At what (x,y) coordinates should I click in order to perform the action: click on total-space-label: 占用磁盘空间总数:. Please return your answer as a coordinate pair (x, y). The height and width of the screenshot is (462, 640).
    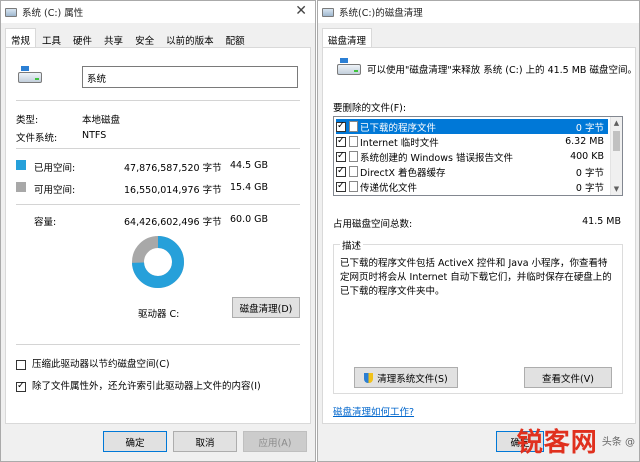
    Looking at the image, I should click on (373, 224).